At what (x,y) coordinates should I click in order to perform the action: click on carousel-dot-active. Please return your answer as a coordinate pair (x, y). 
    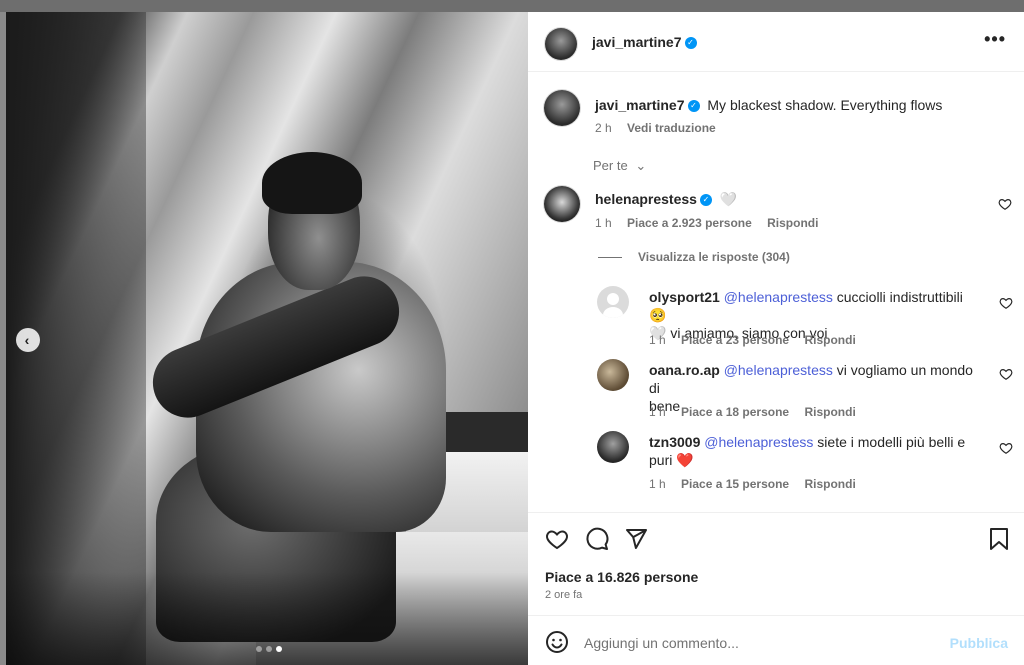
    Looking at the image, I should click on (279, 649).